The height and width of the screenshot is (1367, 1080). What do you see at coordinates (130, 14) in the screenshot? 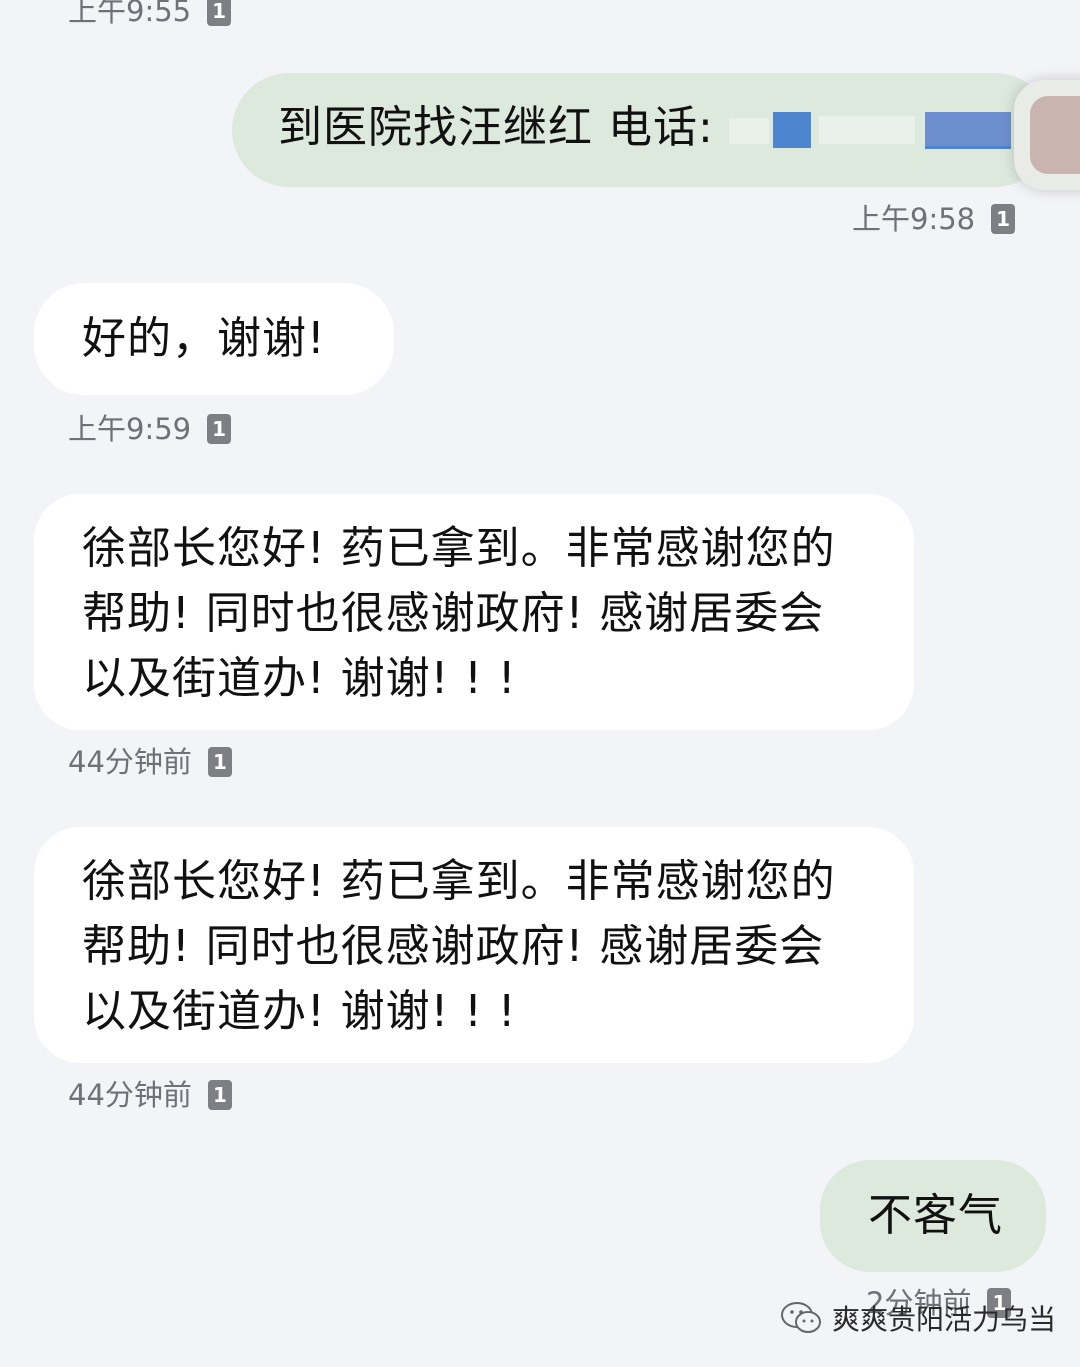
I see `timestamp-text: 上午9:55` at bounding box center [130, 14].